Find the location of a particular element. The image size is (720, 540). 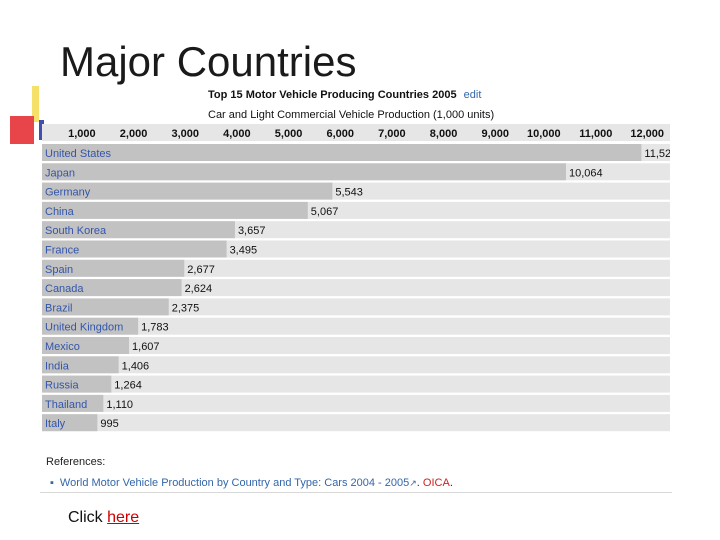

value-label: 1,607 is located at coordinates (146, 347).